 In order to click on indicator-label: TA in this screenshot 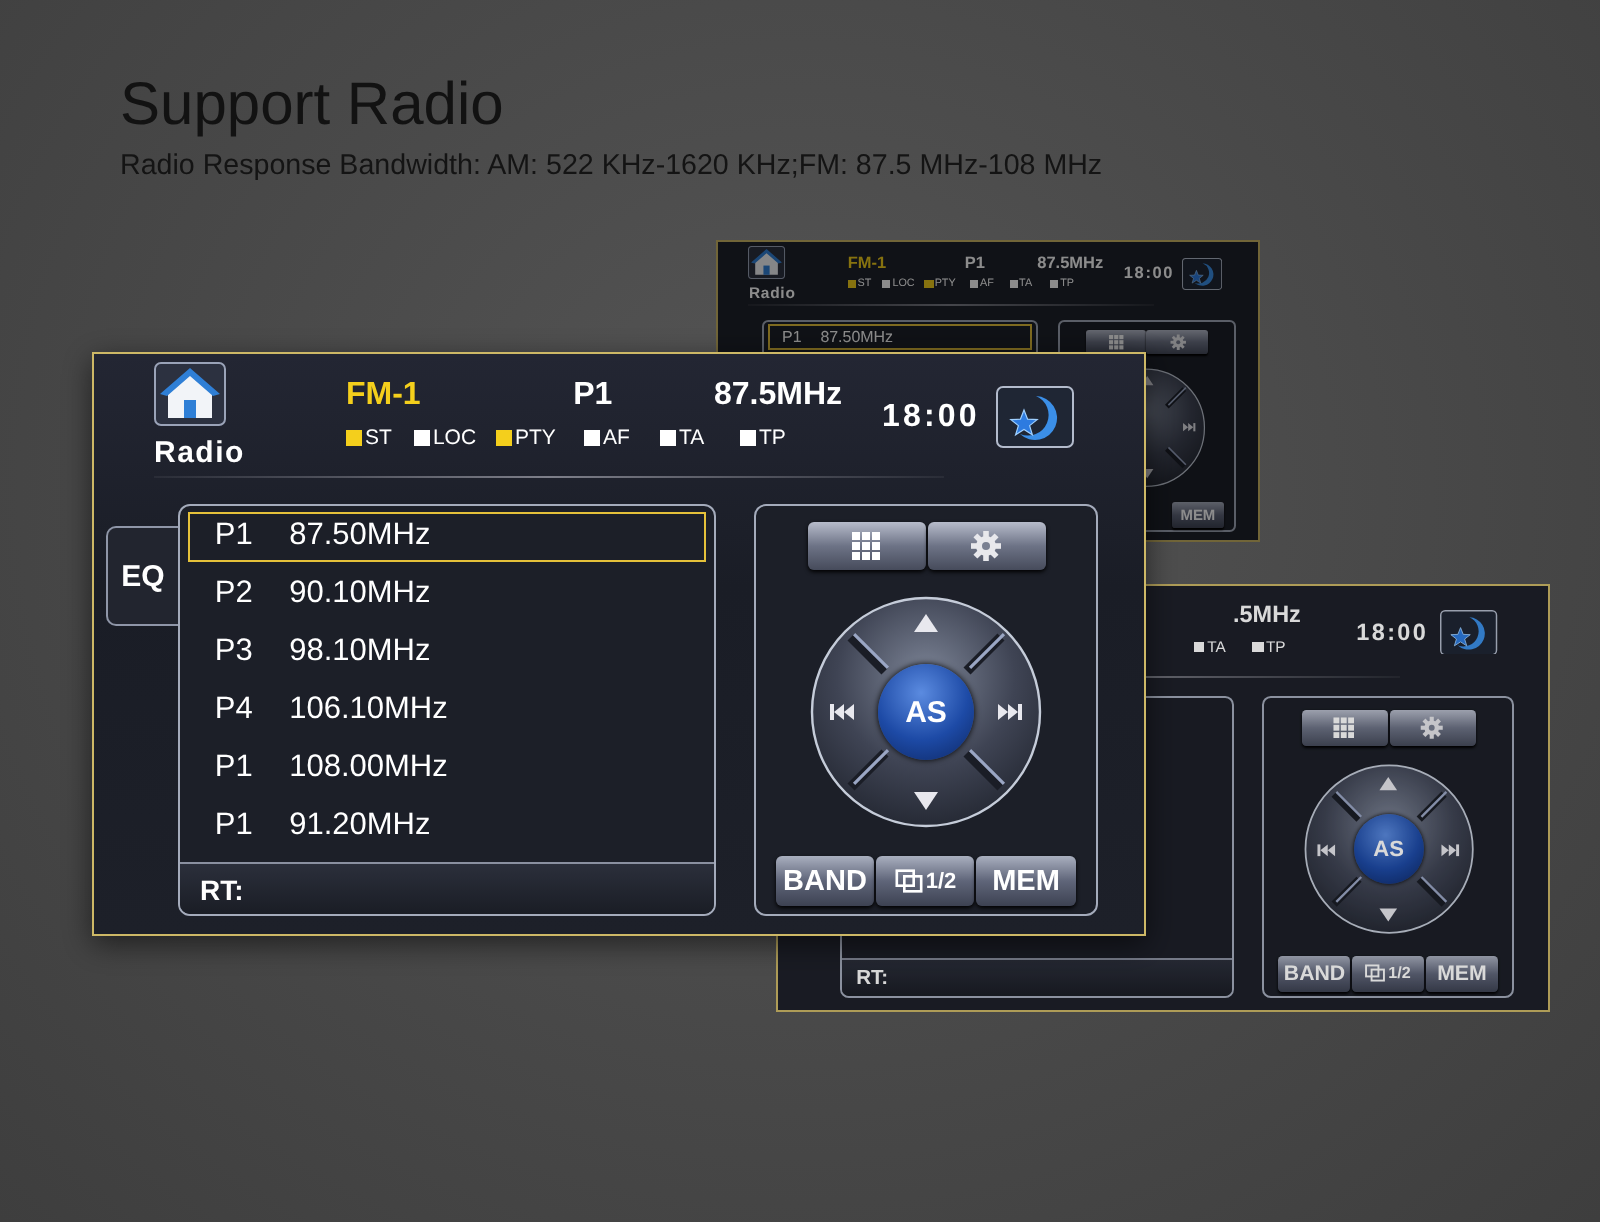, I will do `click(691, 437)`.